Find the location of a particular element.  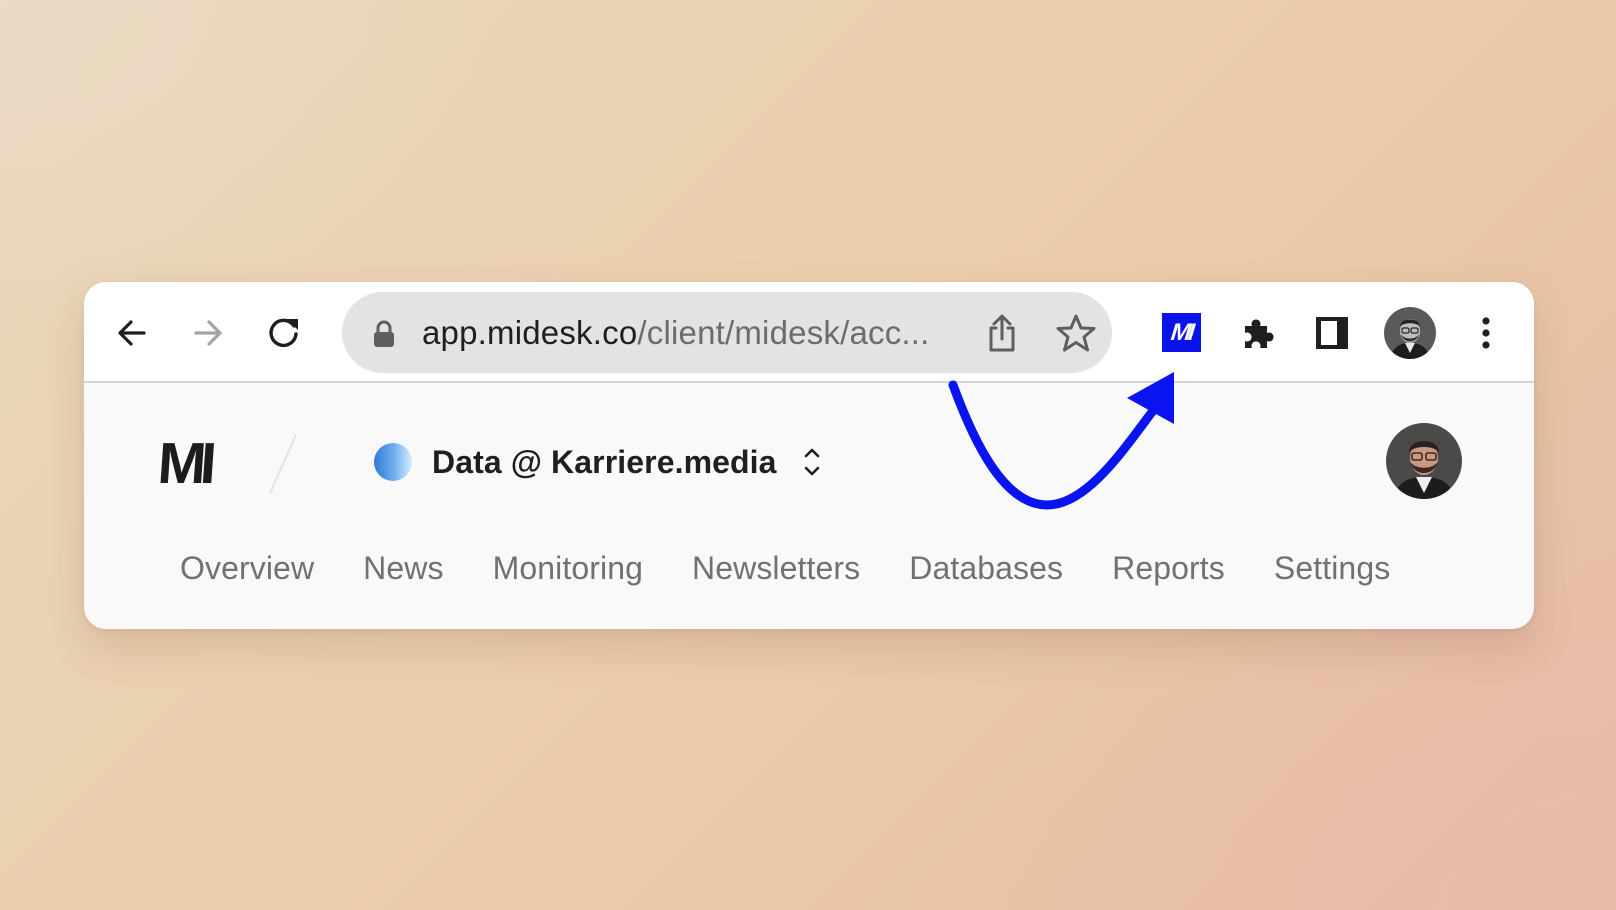

side-panel-icon is located at coordinates (1332, 333).